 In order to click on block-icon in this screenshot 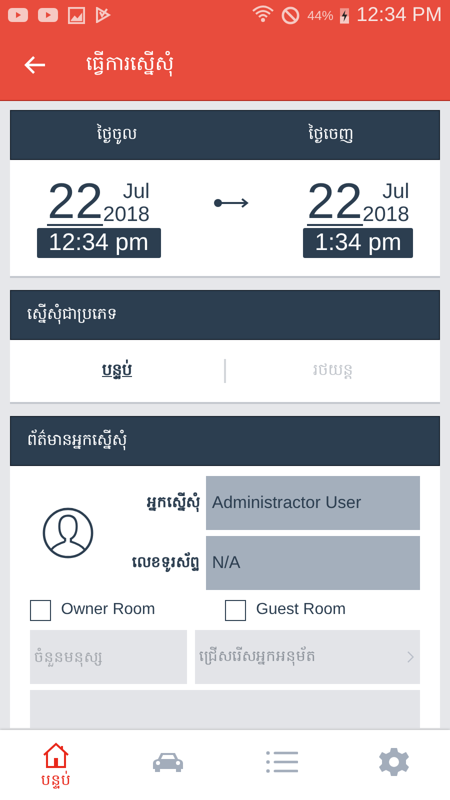, I will do `click(290, 15)`.